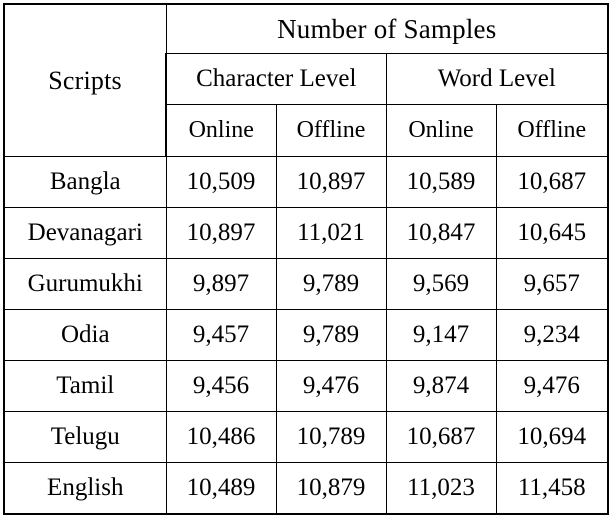  I want to click on cell-char-offline: 11,021, so click(331, 233).